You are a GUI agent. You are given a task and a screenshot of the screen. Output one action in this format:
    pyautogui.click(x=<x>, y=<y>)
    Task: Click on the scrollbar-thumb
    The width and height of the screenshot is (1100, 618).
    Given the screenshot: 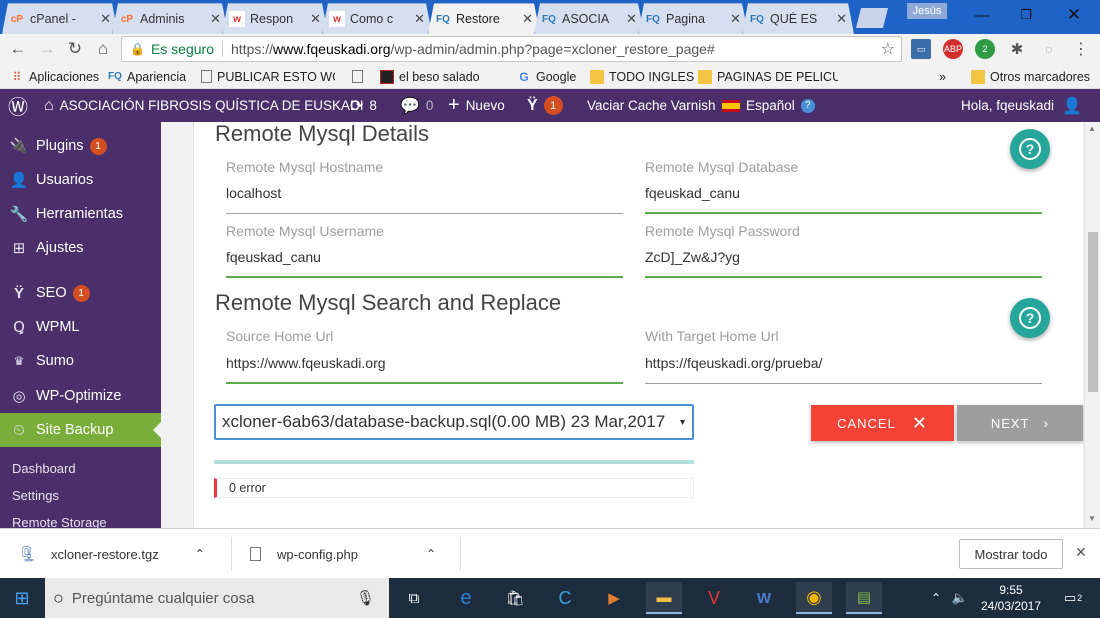 What is the action you would take?
    pyautogui.click(x=1093, y=312)
    